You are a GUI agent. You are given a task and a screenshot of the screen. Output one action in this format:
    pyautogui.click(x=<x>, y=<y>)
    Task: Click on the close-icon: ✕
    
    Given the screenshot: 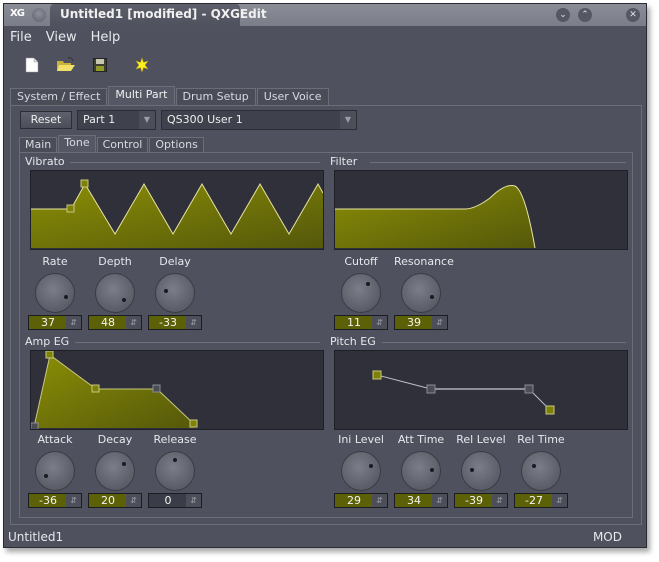 What is the action you would take?
    pyautogui.click(x=633, y=15)
    